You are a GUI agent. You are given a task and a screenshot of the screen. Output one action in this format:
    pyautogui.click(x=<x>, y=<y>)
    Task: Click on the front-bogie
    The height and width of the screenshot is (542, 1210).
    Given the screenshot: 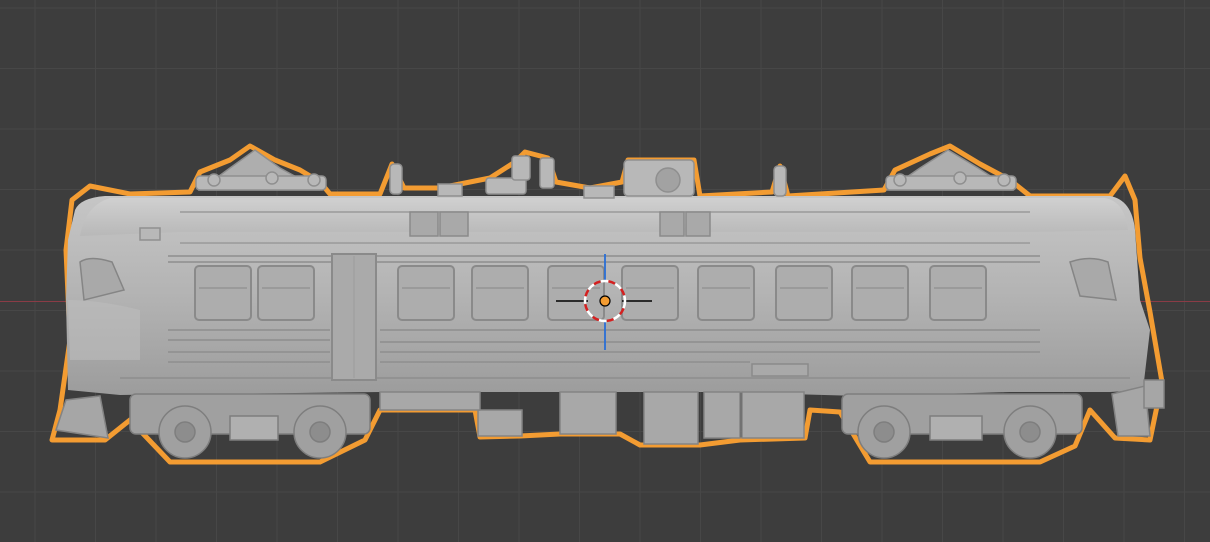 What is the action you would take?
    pyautogui.click(x=250, y=426)
    